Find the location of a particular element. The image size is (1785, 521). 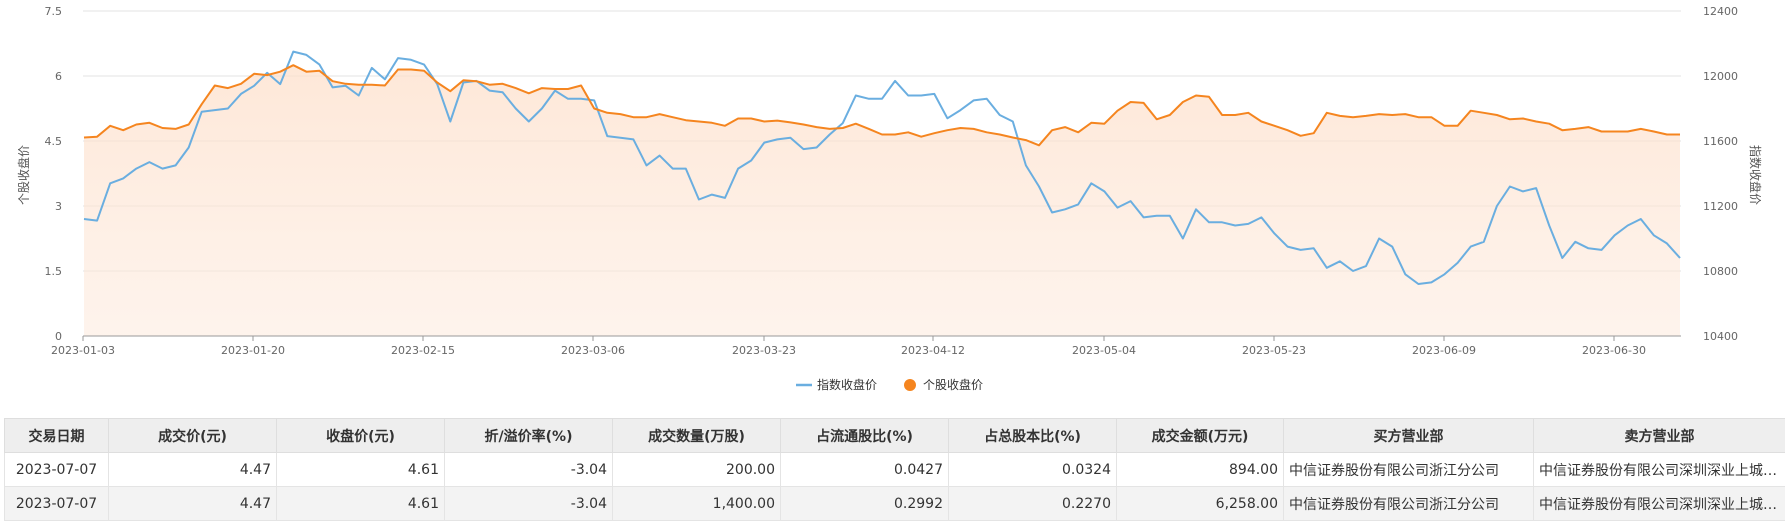

header-amount: 成交金额(万元) is located at coordinates (1200, 436).